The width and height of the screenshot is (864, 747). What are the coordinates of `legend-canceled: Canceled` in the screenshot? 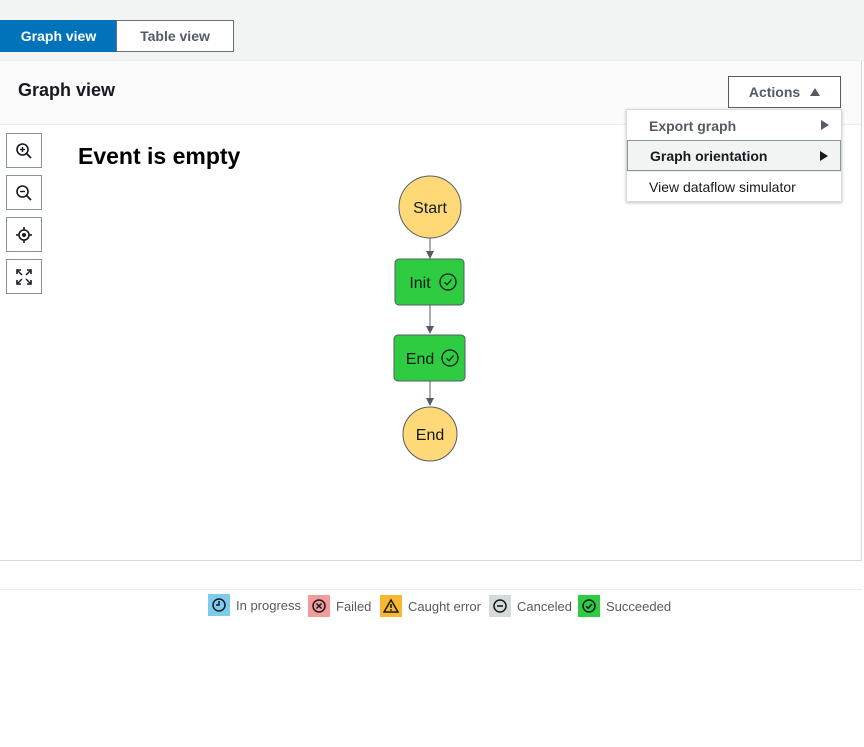 It's located at (530, 606).